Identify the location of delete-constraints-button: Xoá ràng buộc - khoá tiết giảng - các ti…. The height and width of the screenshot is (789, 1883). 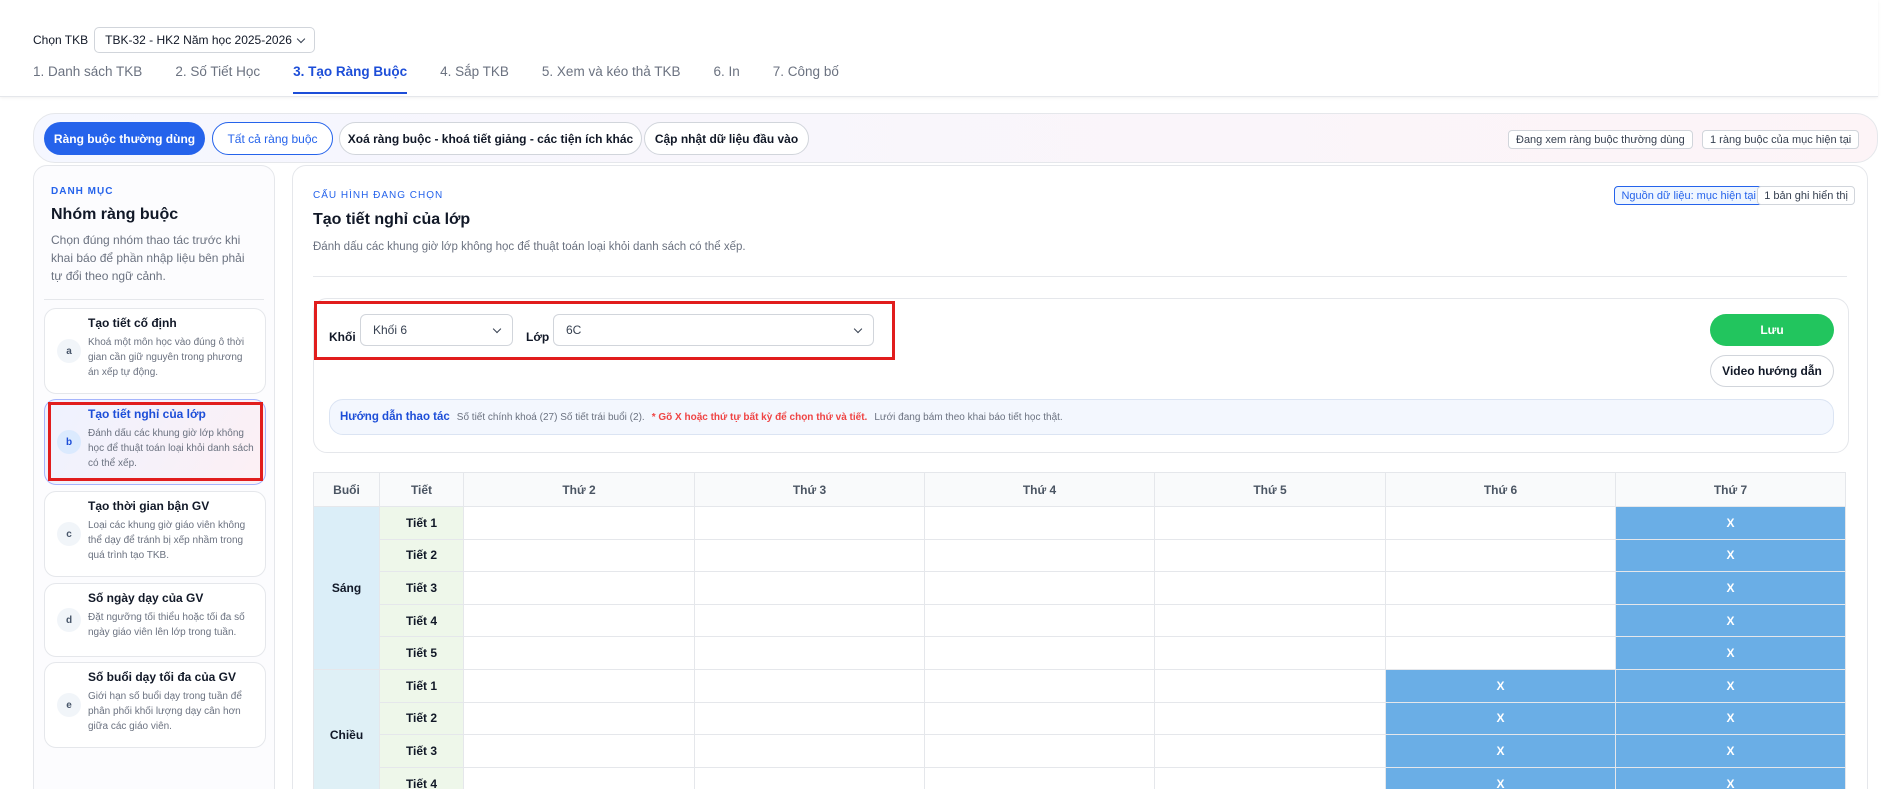
(490, 138).